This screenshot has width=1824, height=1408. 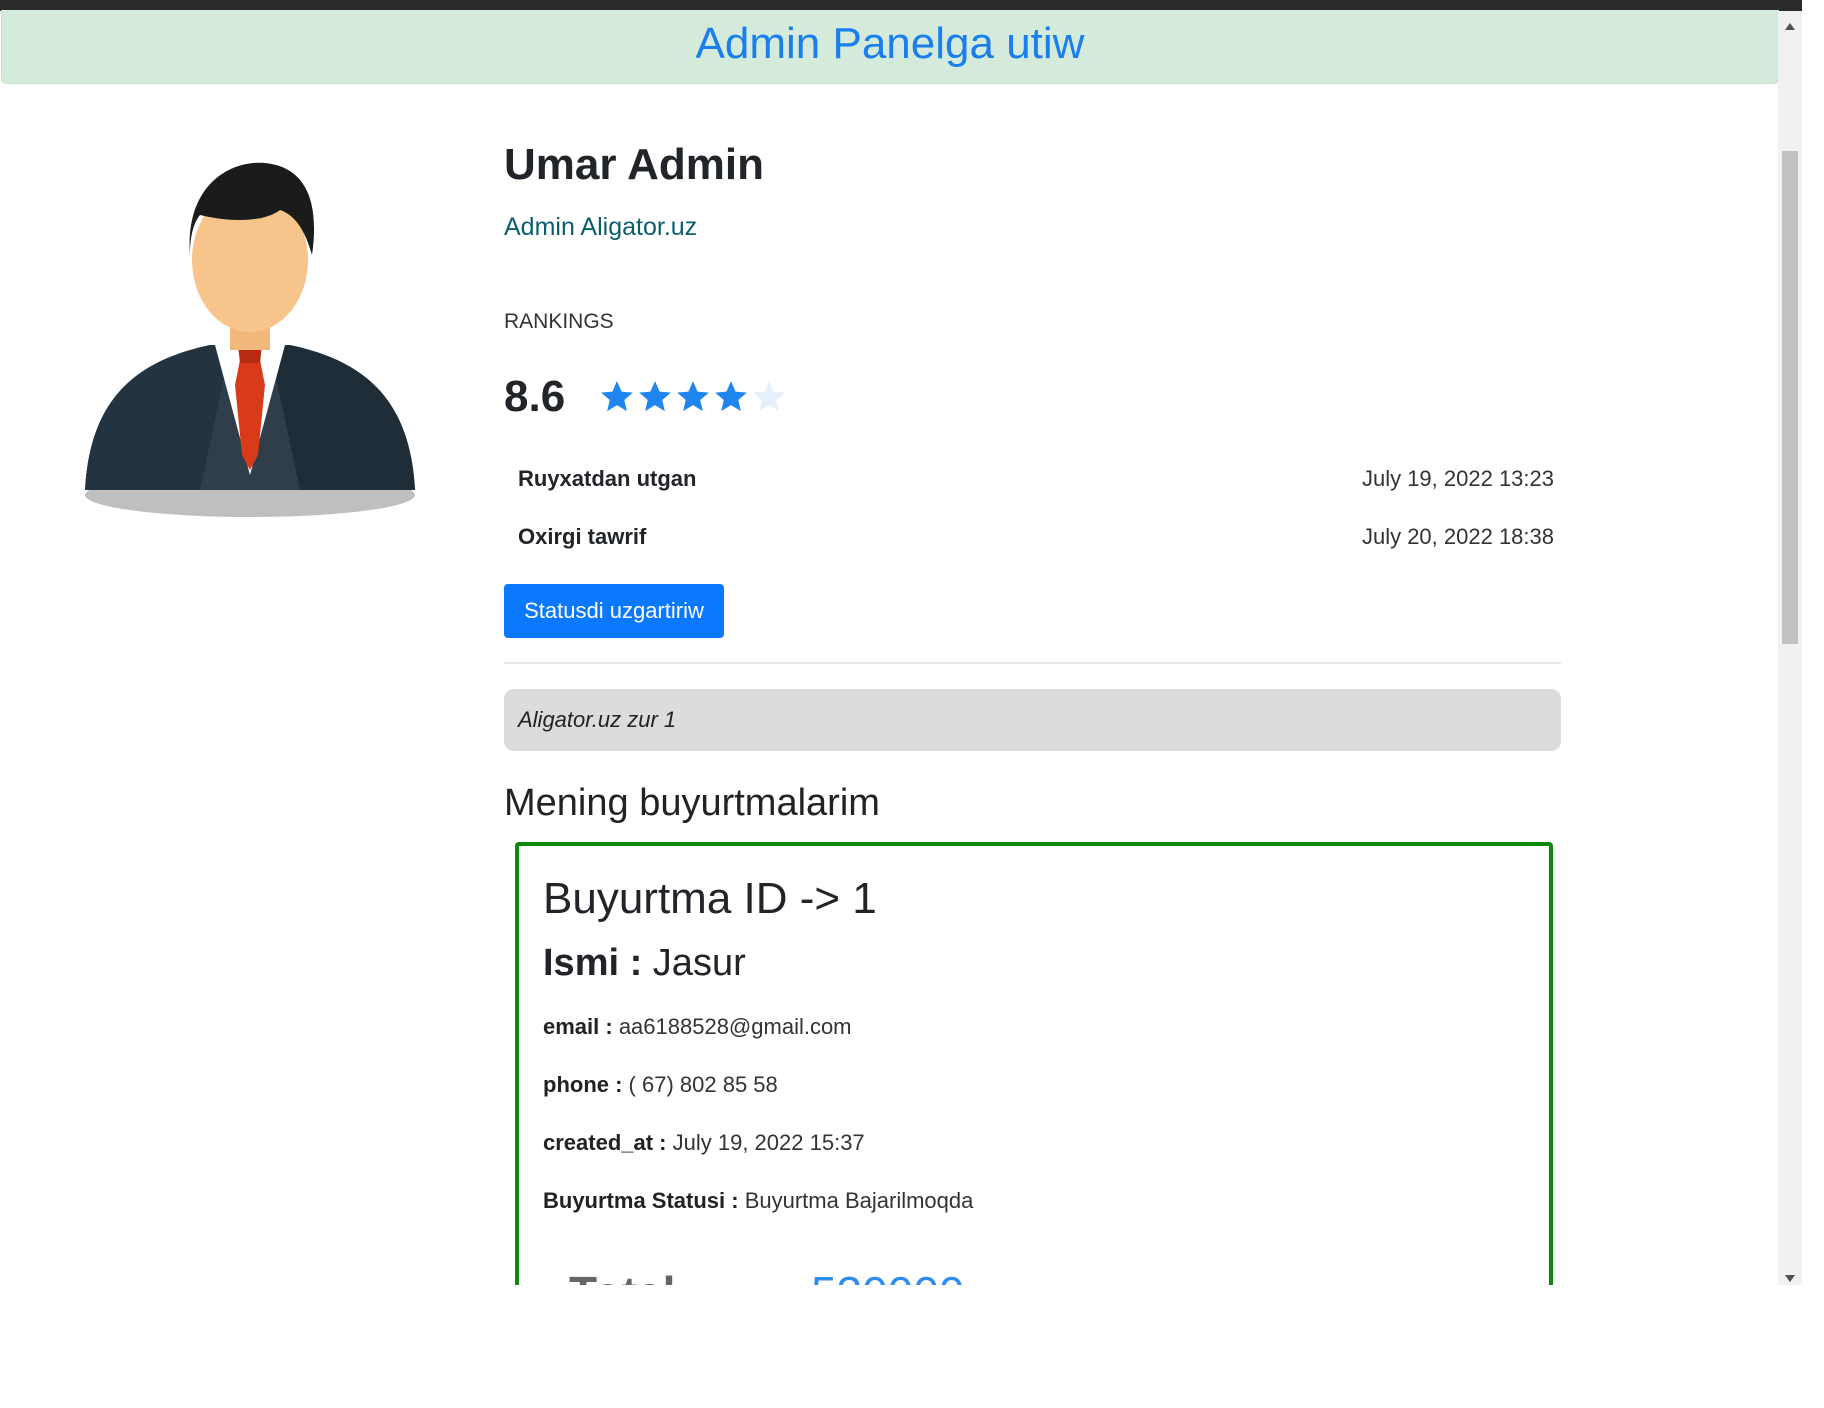 What do you see at coordinates (1032, 720) in the screenshot?
I see `bio-box: Aligator.uz zur 1` at bounding box center [1032, 720].